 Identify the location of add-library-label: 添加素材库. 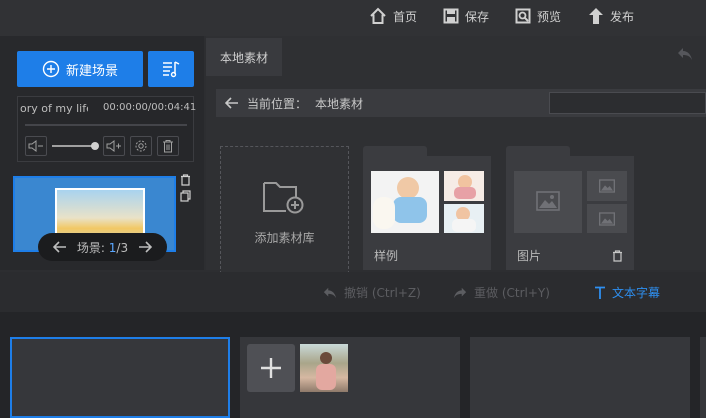
(284, 238).